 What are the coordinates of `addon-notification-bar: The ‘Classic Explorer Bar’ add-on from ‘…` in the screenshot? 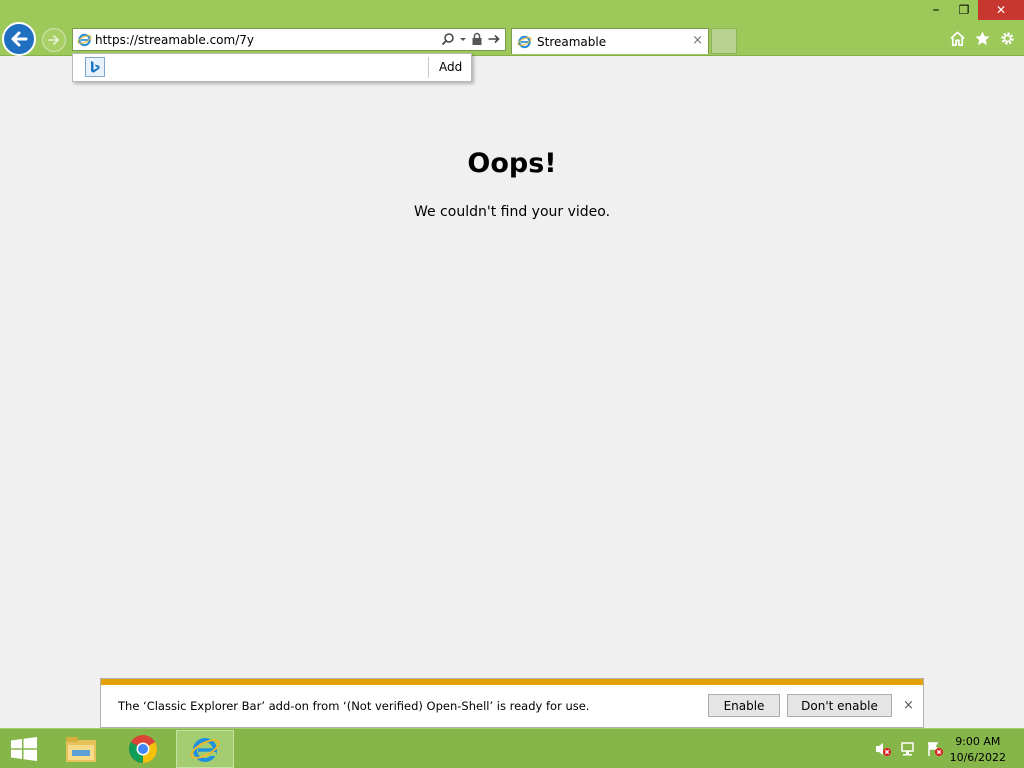 It's located at (512, 703).